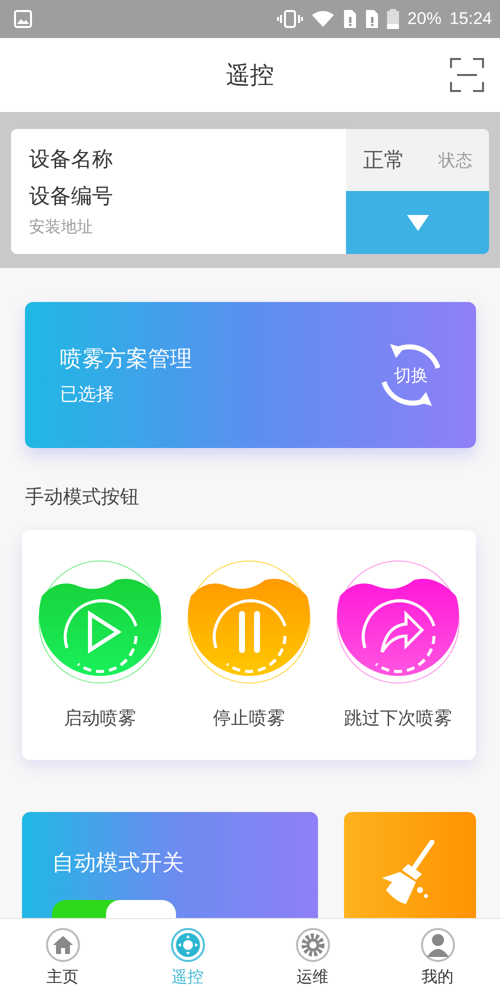 Image resolution: width=500 pixels, height=1000 pixels. Describe the element at coordinates (323, 19) in the screenshot. I see `wifi-icon` at that location.